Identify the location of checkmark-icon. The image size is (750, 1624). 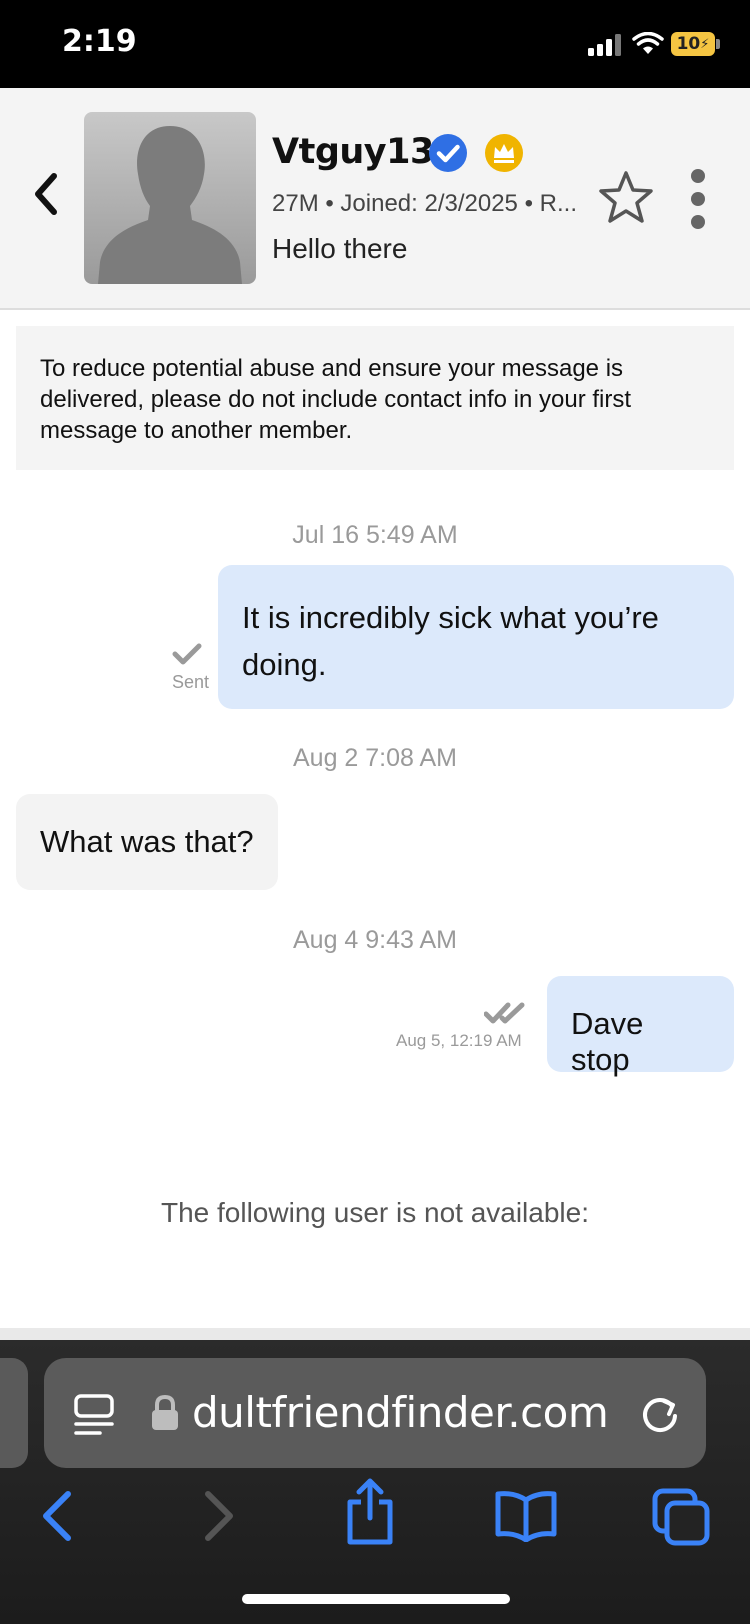
(187, 654).